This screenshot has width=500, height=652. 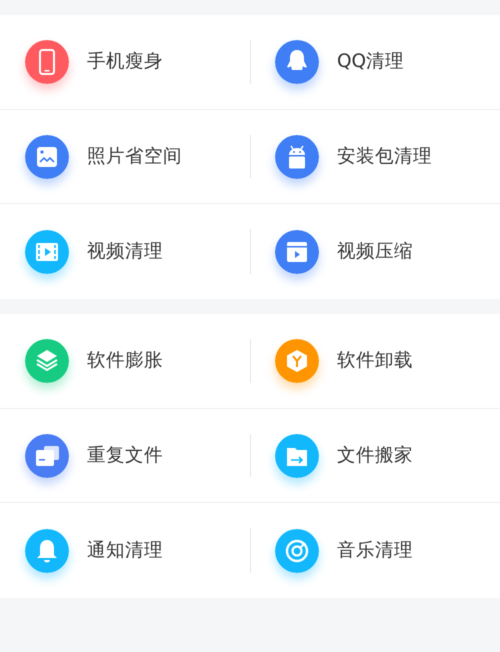 I want to click on feature-tile: 照片省空间, so click(x=125, y=157).